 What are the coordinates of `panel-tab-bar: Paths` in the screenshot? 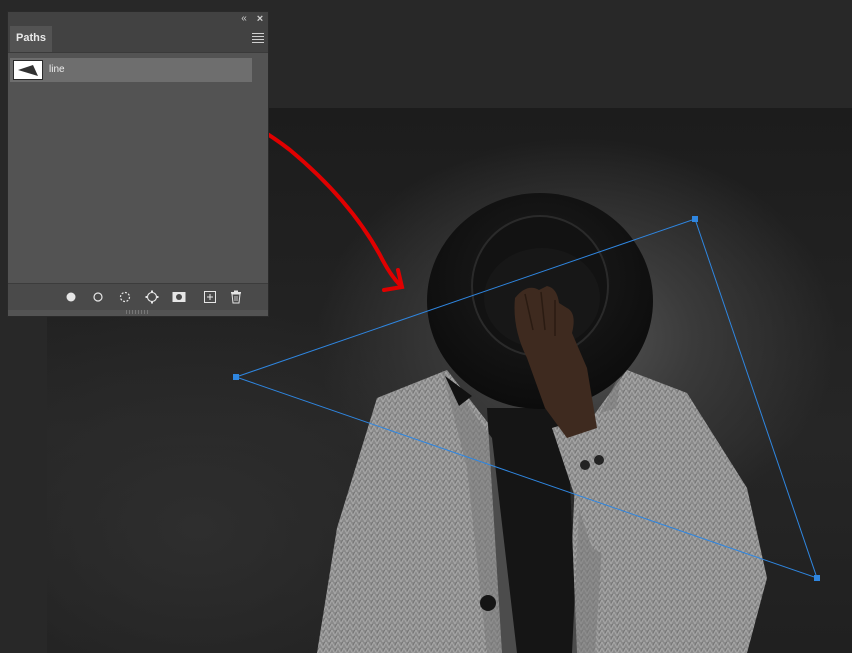 It's located at (138, 39).